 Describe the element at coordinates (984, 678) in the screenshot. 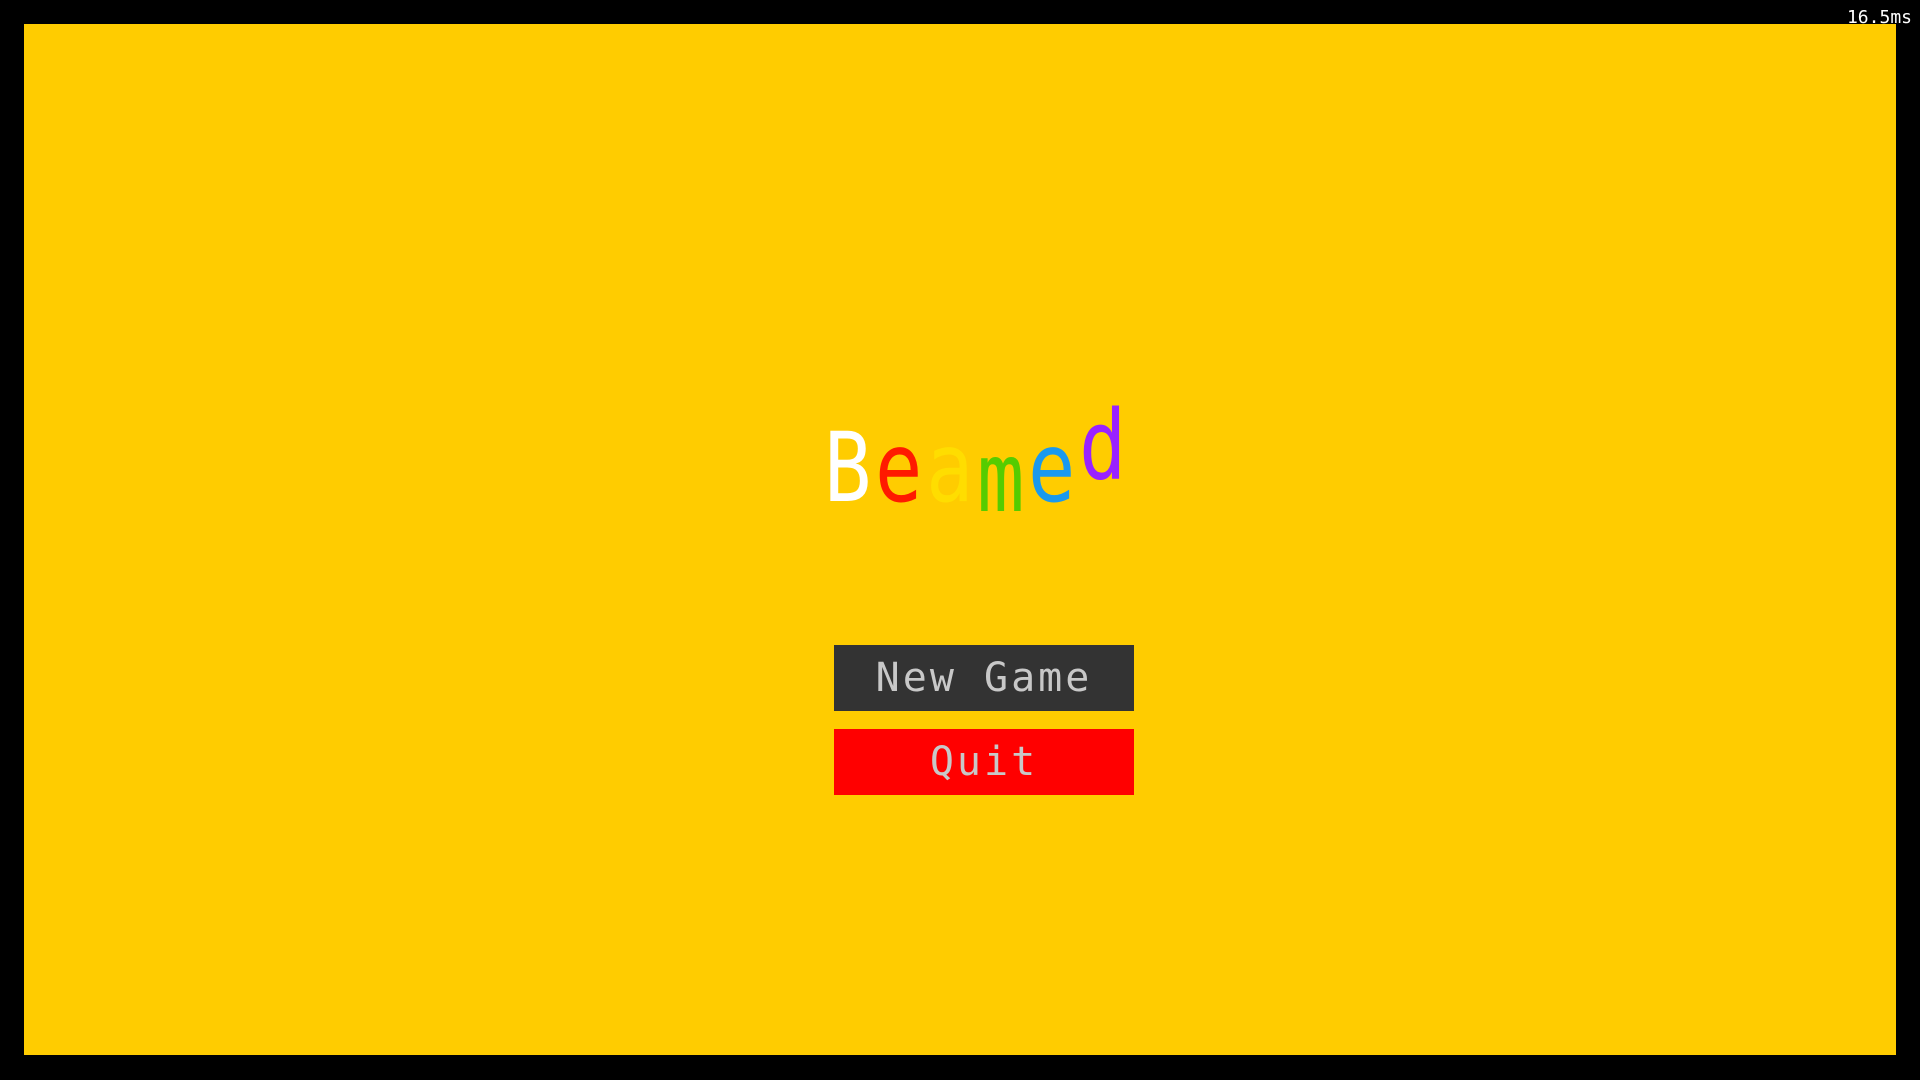

I see `new-game-button: New Game` at that location.